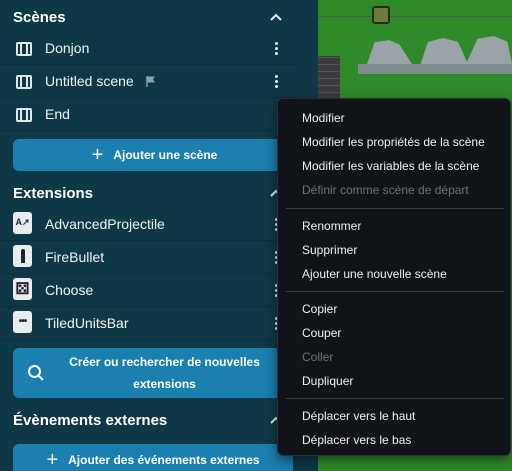  I want to click on add-scene-button: + Ajouter une scène, so click(154, 155).